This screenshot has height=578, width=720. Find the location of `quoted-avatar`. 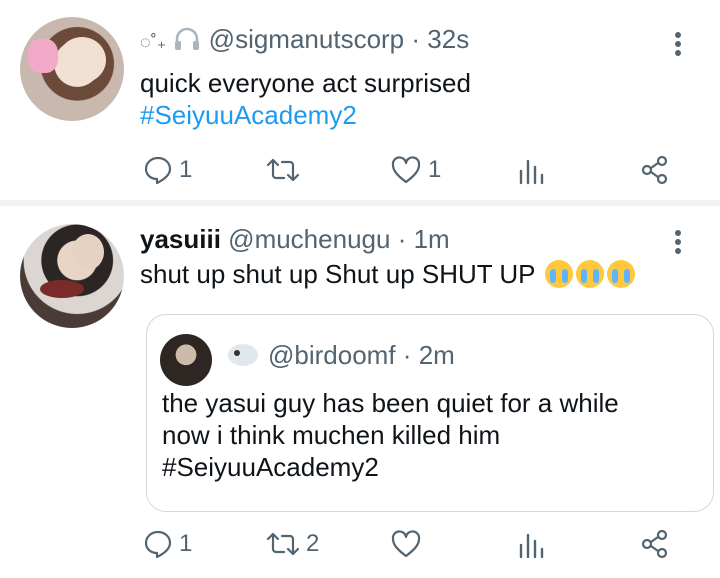

quoted-avatar is located at coordinates (186, 360).